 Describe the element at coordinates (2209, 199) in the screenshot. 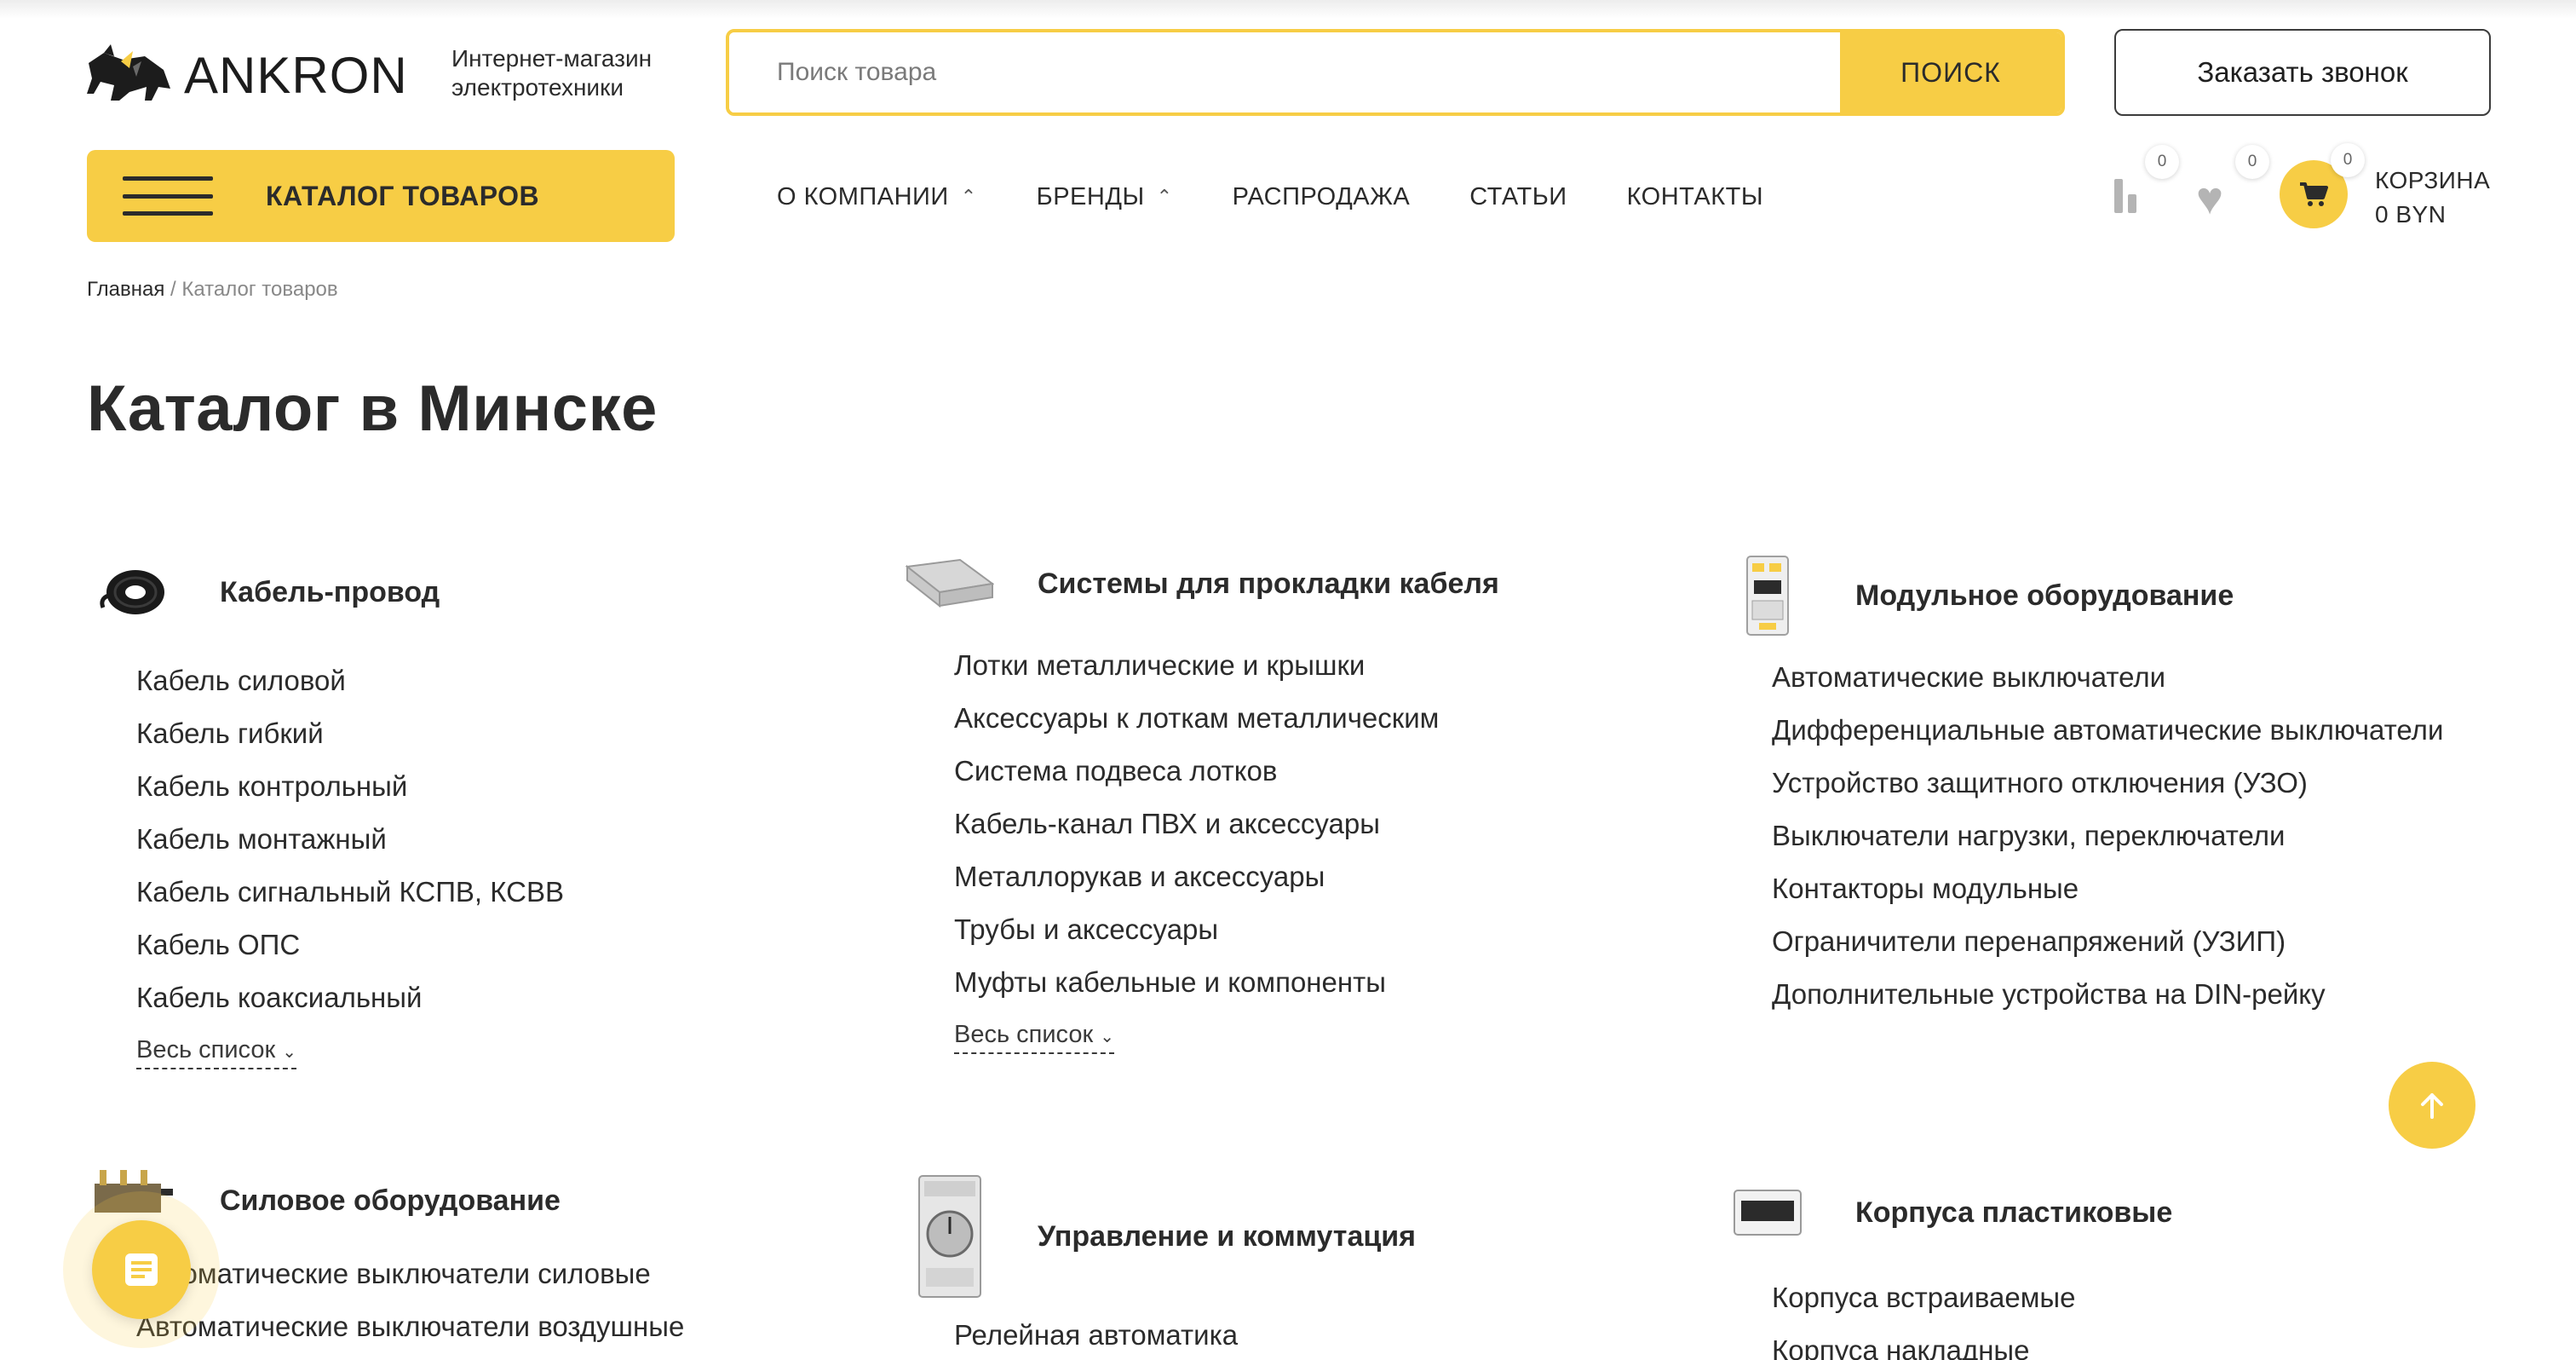

I see `favorites-heart-icon: ♥` at that location.